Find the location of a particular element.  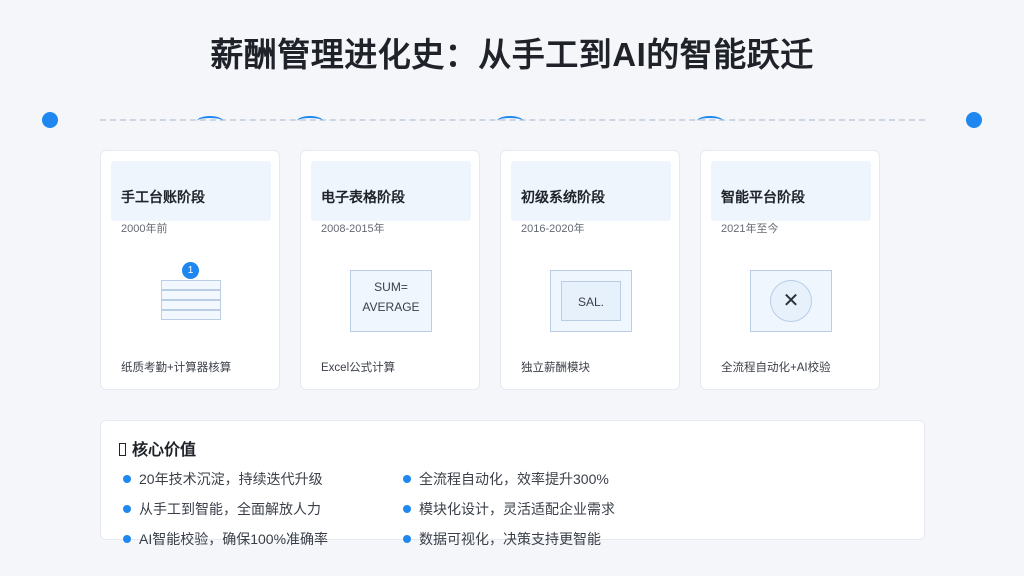

card-period: 2021年至今 is located at coordinates (750, 229).